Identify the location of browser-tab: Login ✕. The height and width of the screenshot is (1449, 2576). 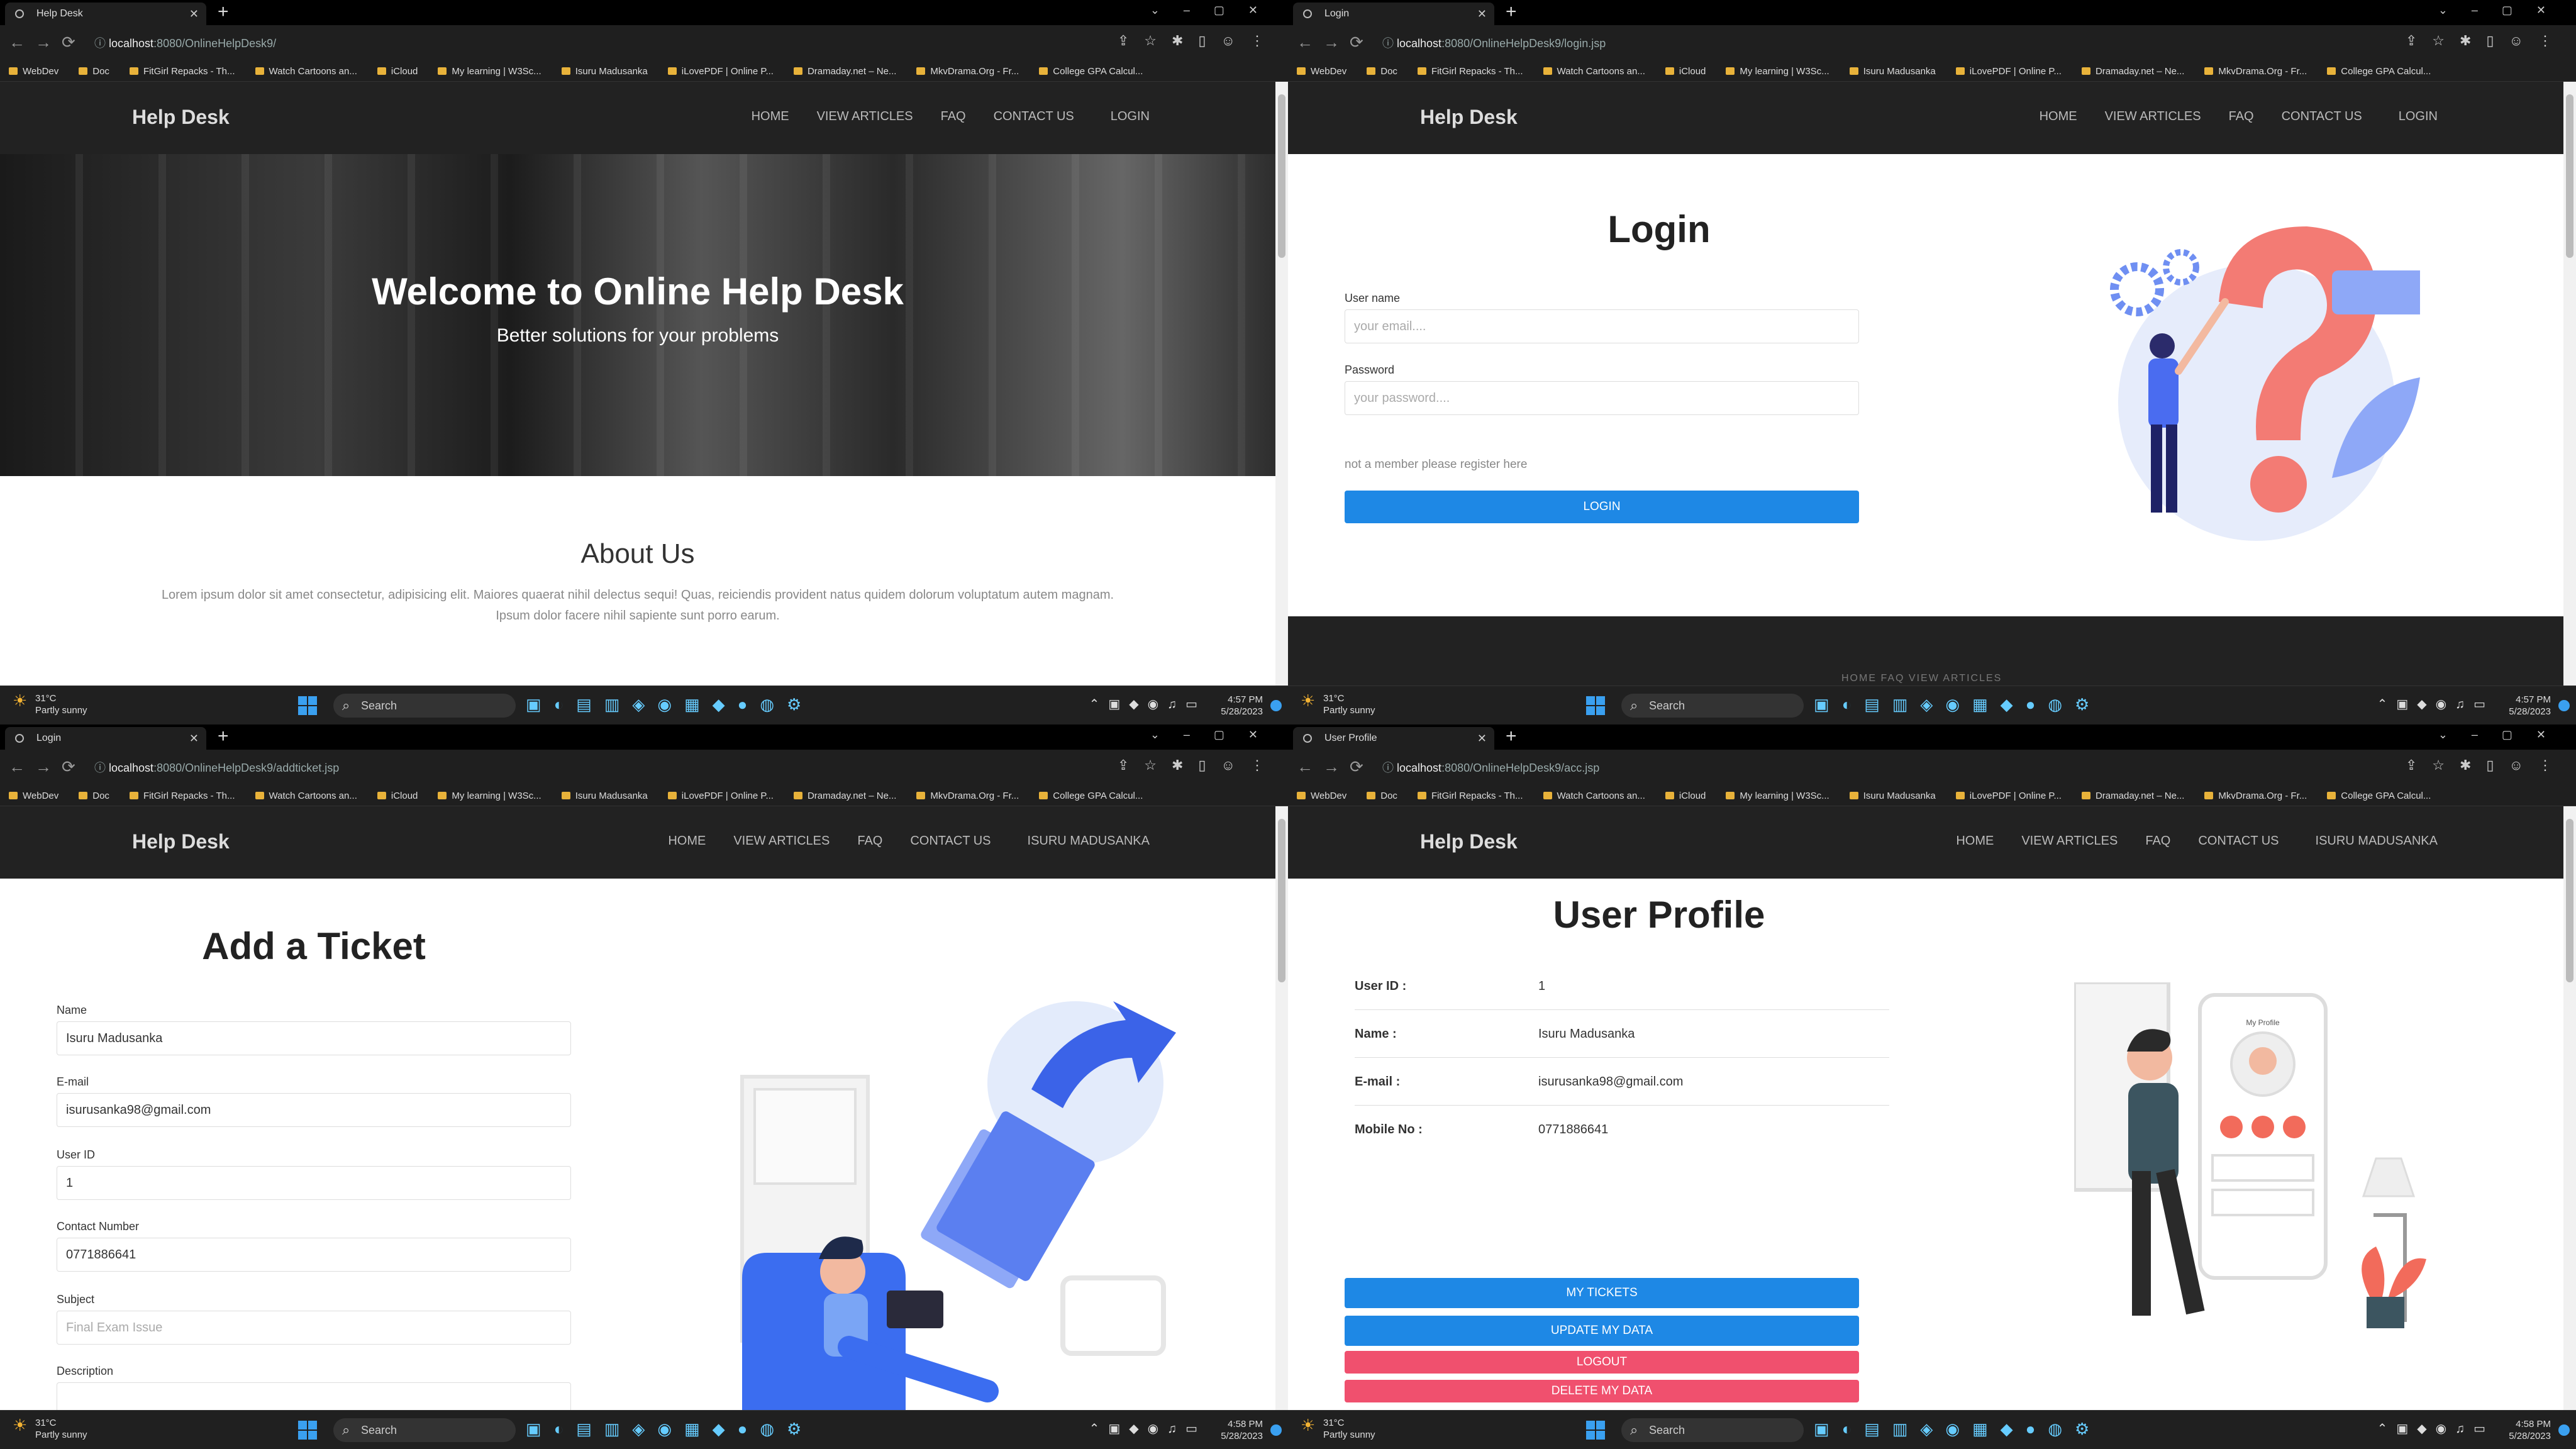
(1393, 14).